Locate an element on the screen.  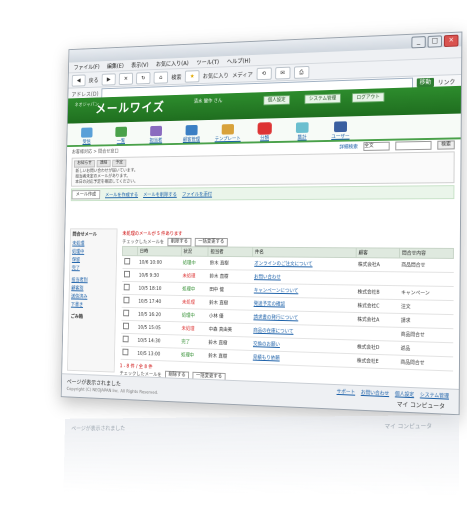
footer-link: システム管理 is located at coordinates (434, 395).